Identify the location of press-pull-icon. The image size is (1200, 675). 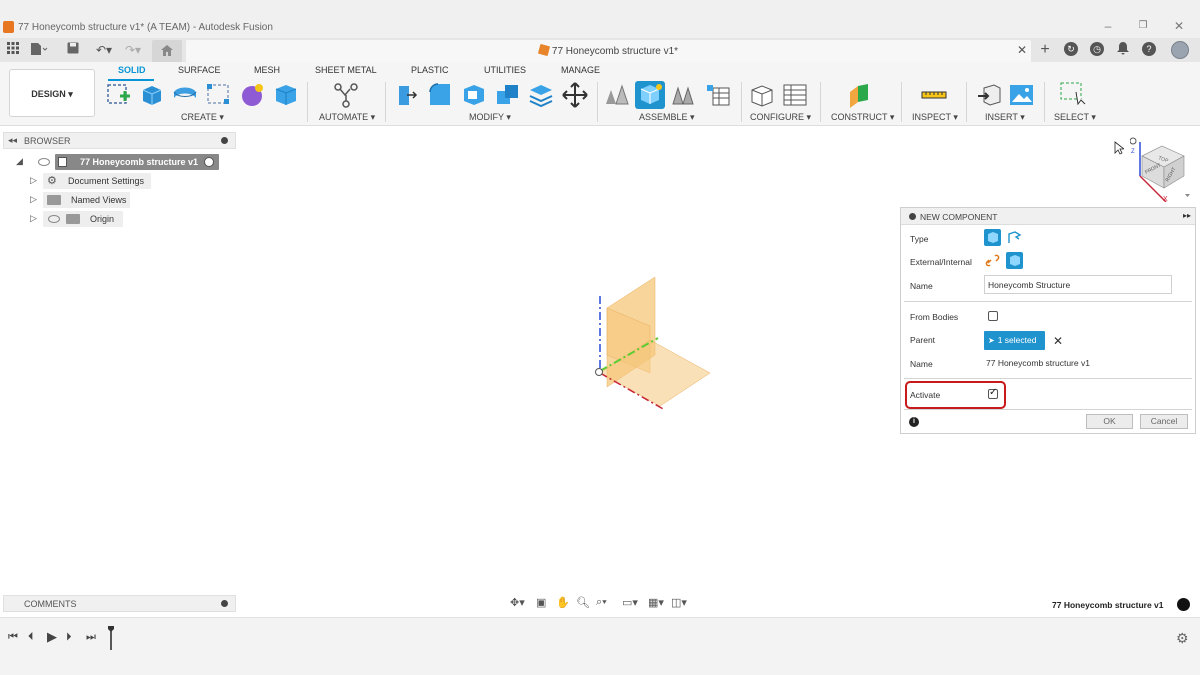
(406, 95).